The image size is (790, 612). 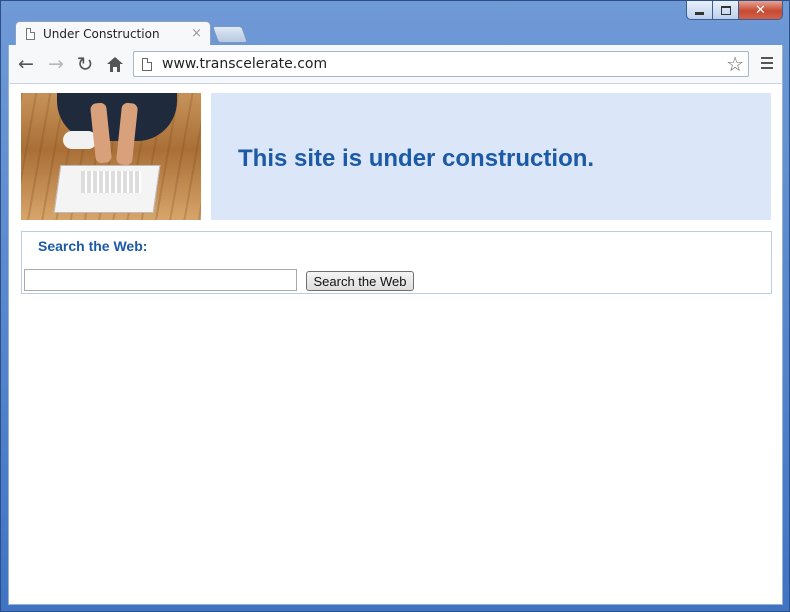 I want to click on search-panel: Search the Web, so click(x=396, y=262).